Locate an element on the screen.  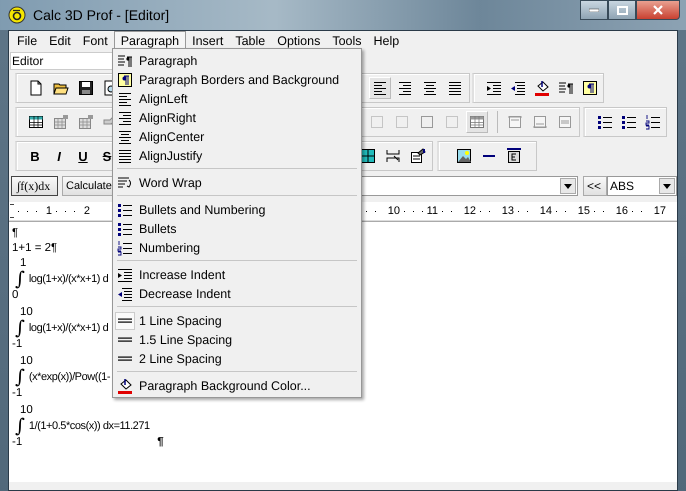
formula-text: (x*exp(x))/Pow((1- is located at coordinates (69, 377).